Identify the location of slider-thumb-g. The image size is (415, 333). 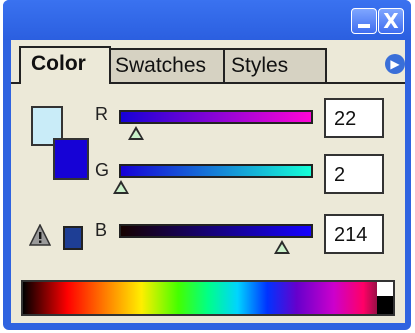
(120, 187).